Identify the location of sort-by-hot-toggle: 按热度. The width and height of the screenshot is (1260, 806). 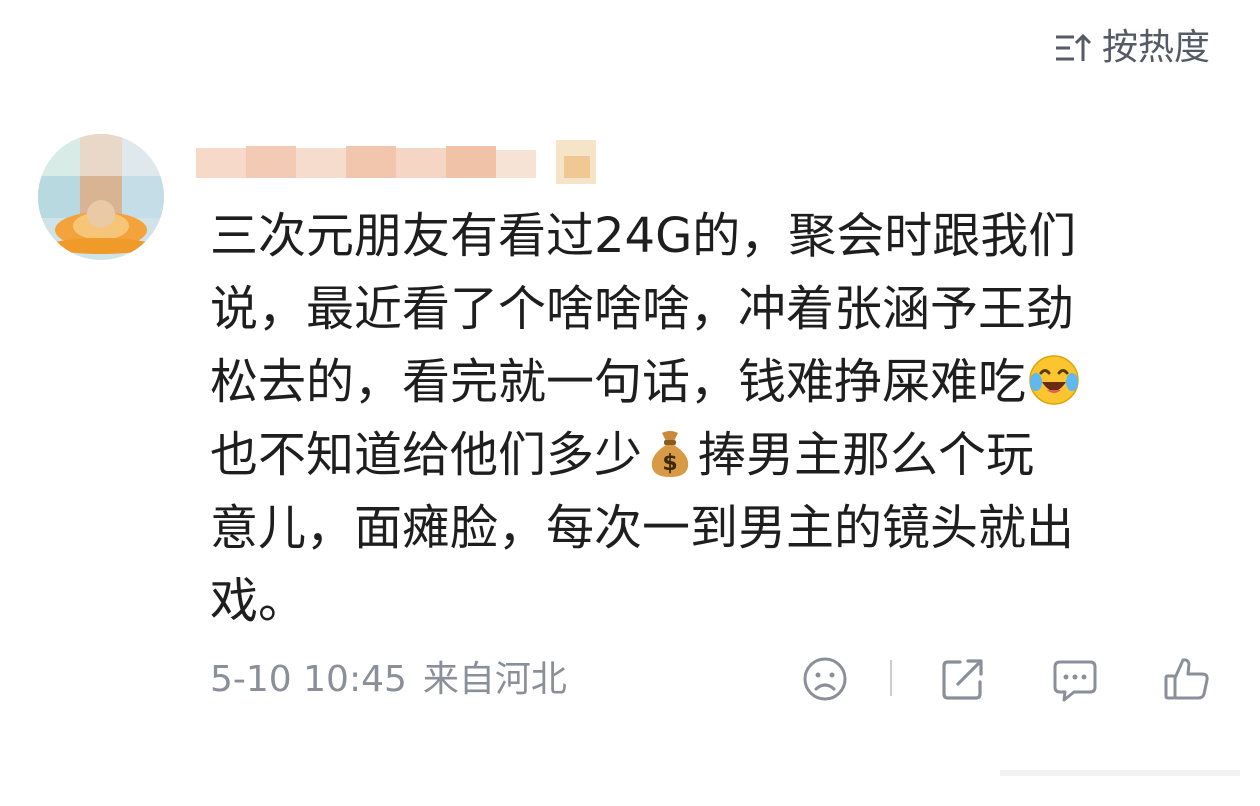
(1132, 48).